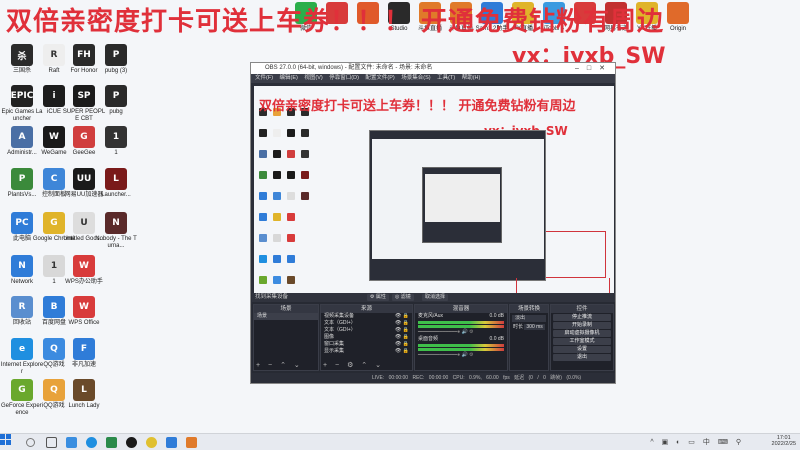 Image resolution: width=800 pixels, height=450 pixels. Describe the element at coordinates (461, 309) in the screenshot. I see `mixer-panel-title: 混音器` at that location.